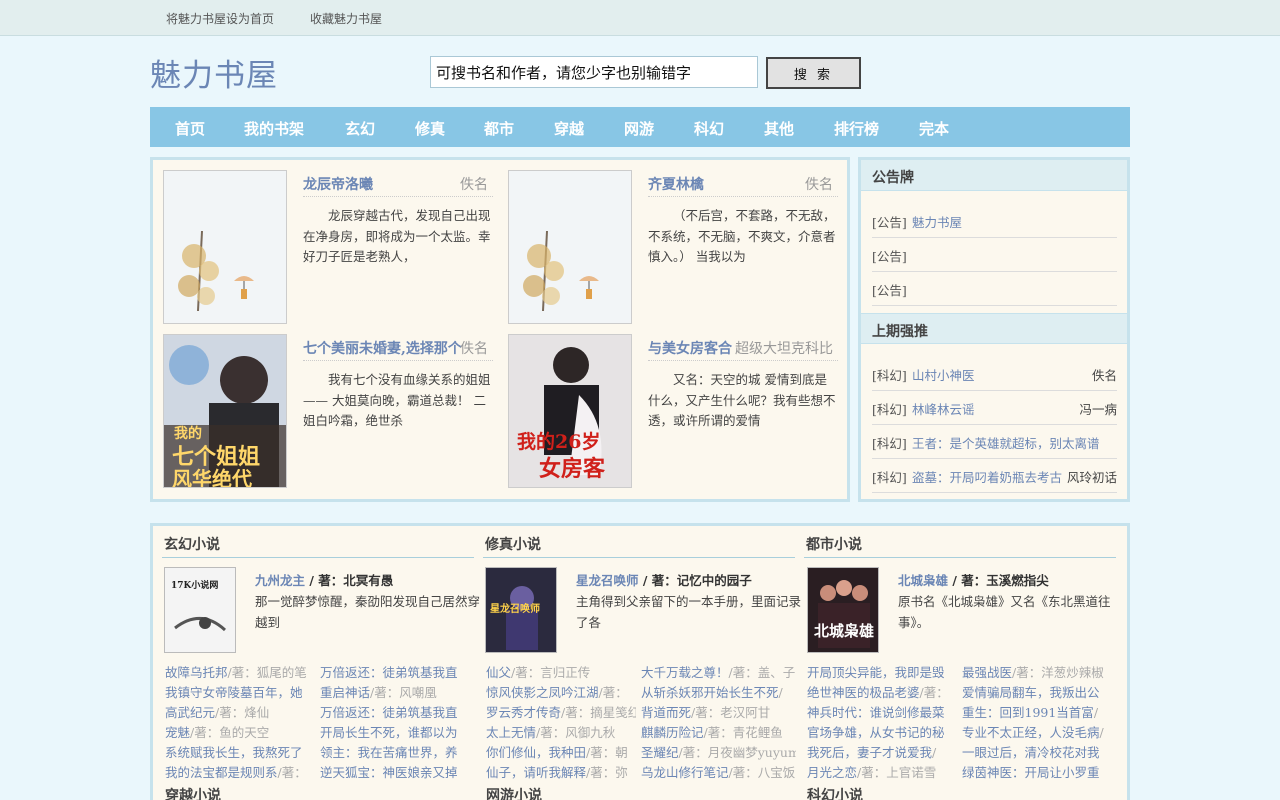 The image size is (1280, 800). I want to click on set-homepage-link: 将魅力书屋设为首页, so click(220, 18).